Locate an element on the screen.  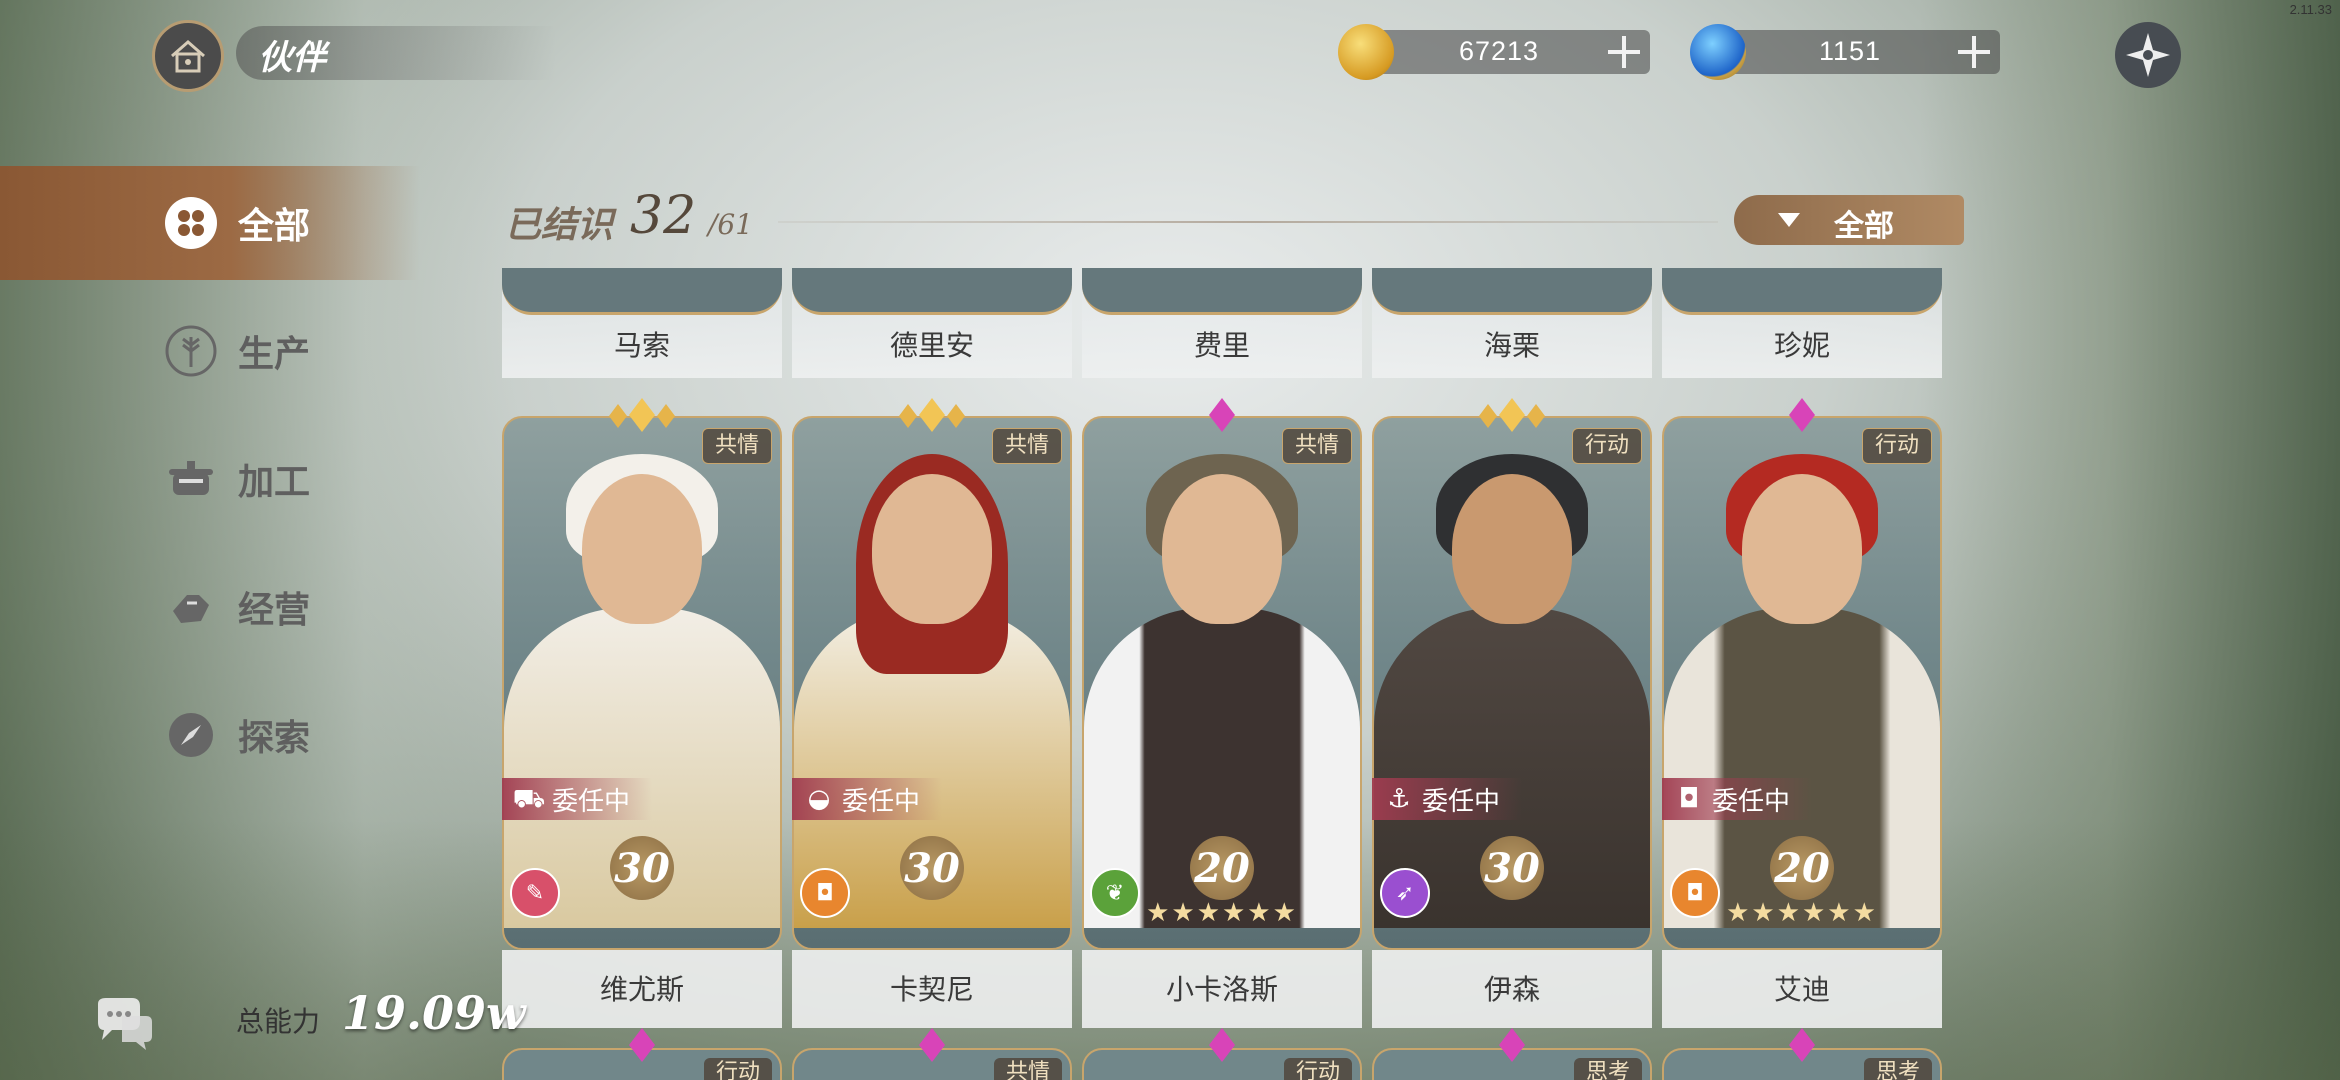
status-badge: ◘ 委任中 is located at coordinates (1737, 799).